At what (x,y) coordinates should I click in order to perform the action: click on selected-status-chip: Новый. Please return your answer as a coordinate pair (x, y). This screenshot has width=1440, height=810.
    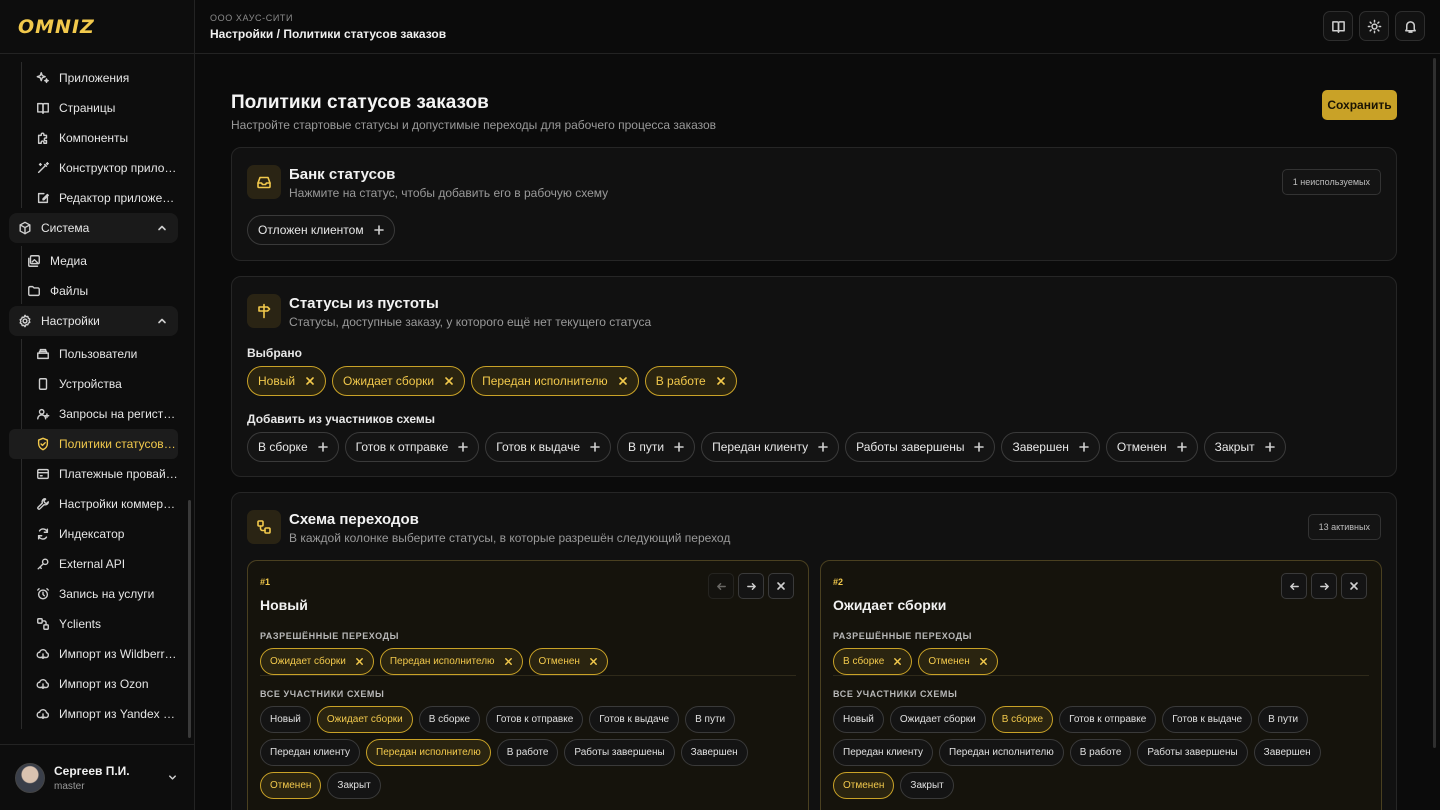
    Looking at the image, I should click on (287, 381).